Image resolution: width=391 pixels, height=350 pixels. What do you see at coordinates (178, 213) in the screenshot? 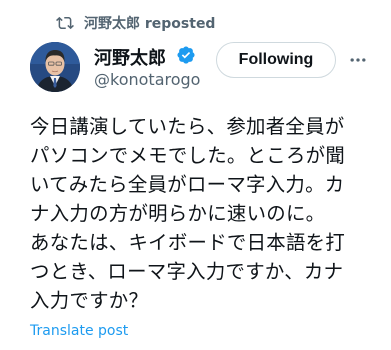
I see `tweet-text-line: ナ入力の方が明らかに速いのに。` at bounding box center [178, 213].